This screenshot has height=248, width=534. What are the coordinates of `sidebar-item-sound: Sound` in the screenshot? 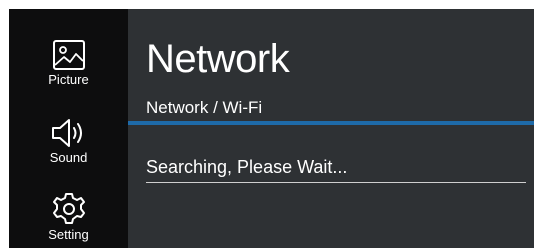 It's located at (68, 141).